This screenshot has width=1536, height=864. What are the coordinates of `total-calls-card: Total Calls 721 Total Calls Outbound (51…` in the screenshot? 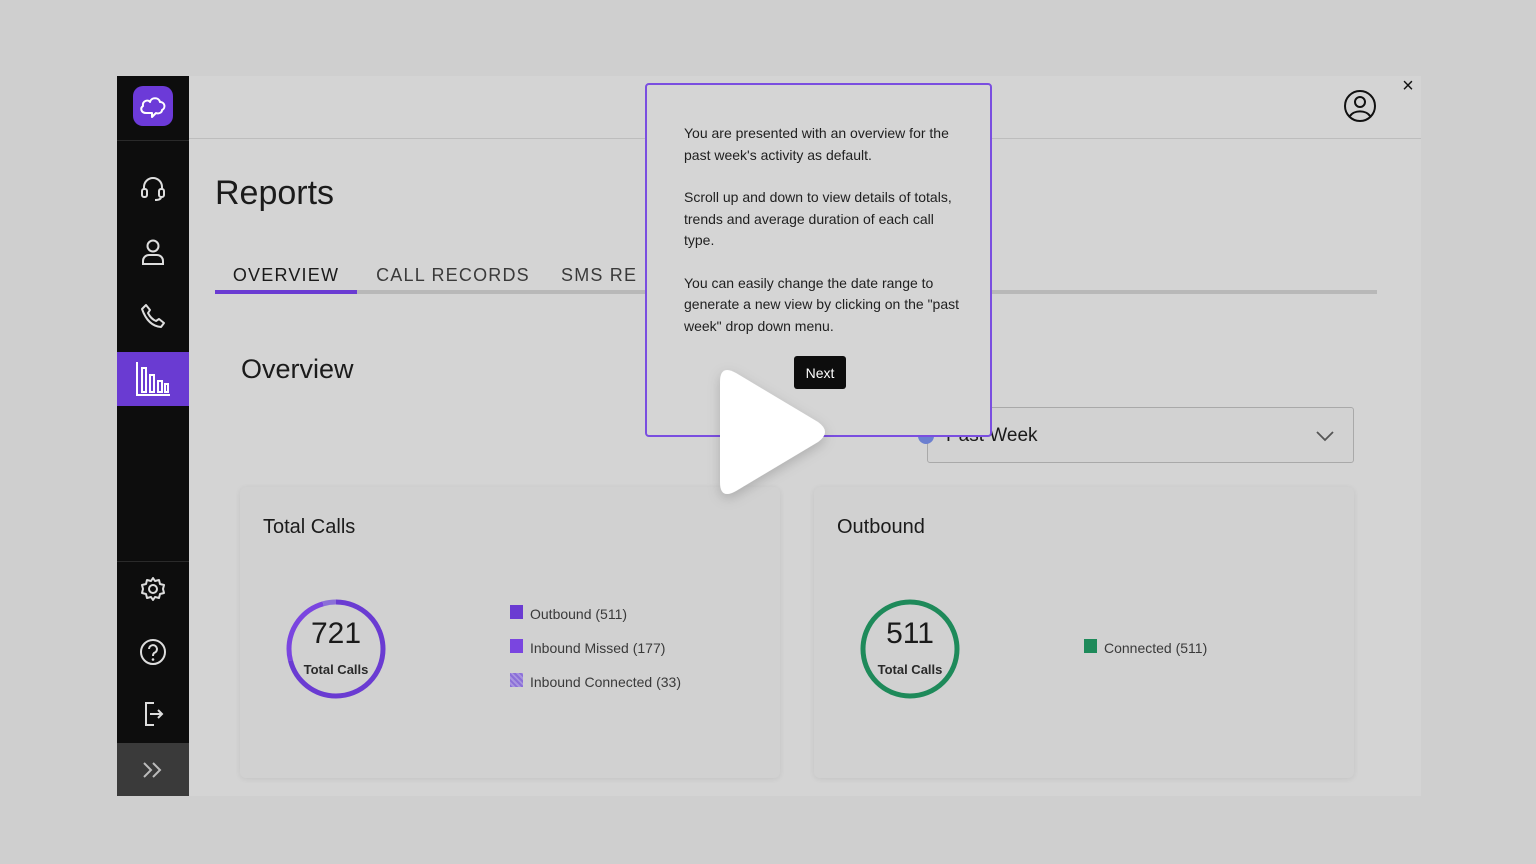 It's located at (510, 632).